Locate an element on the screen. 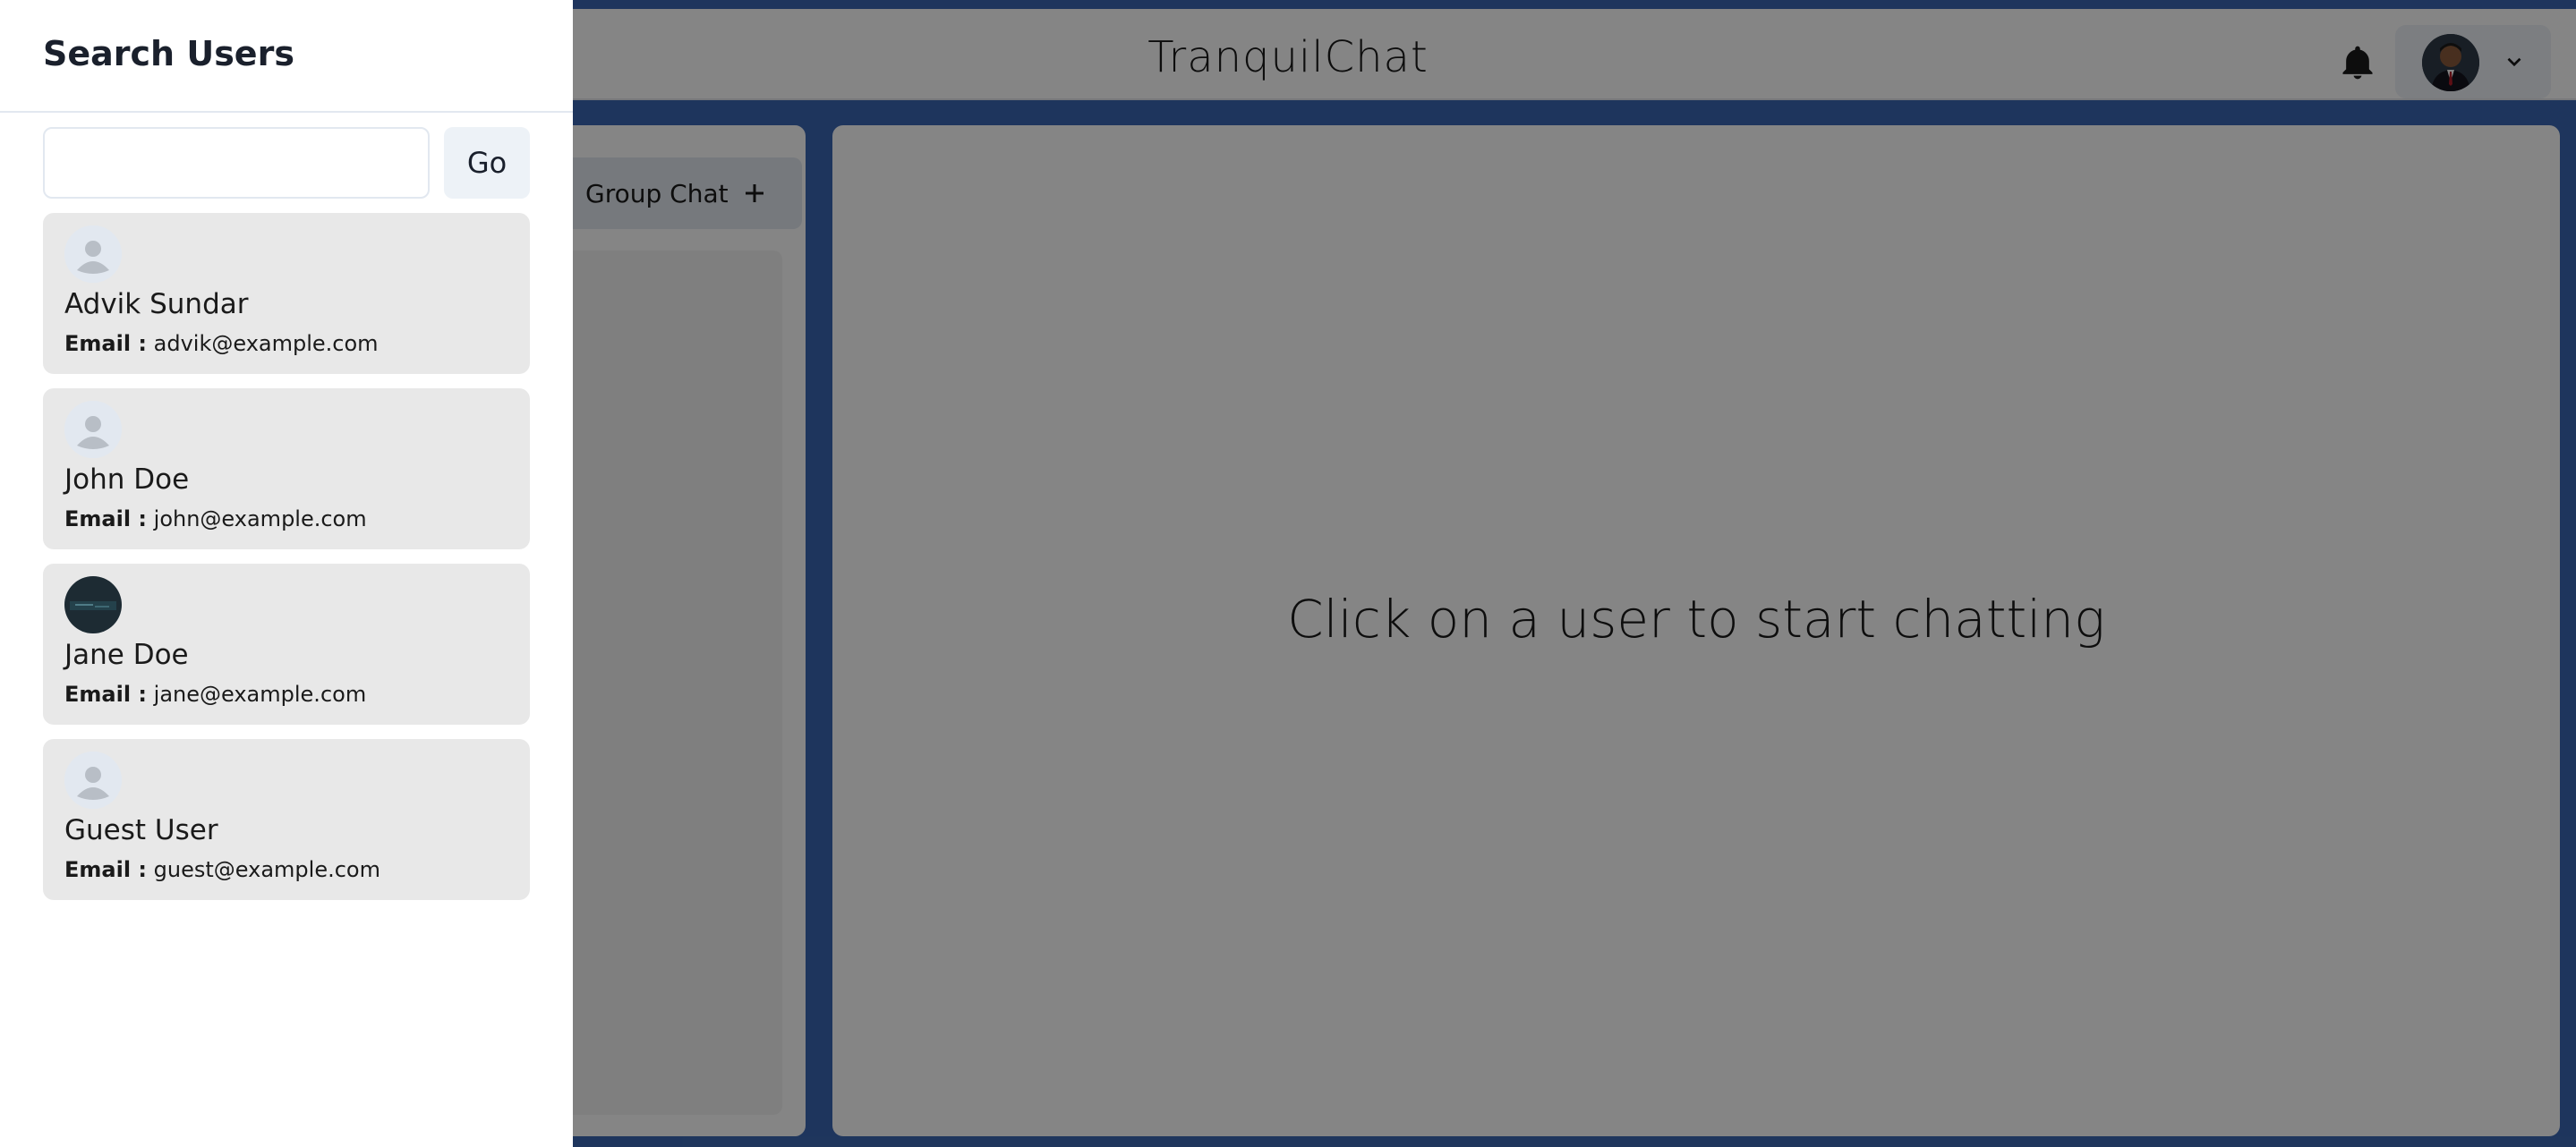 The height and width of the screenshot is (1147, 2576). user-name: Guest User is located at coordinates (141, 830).